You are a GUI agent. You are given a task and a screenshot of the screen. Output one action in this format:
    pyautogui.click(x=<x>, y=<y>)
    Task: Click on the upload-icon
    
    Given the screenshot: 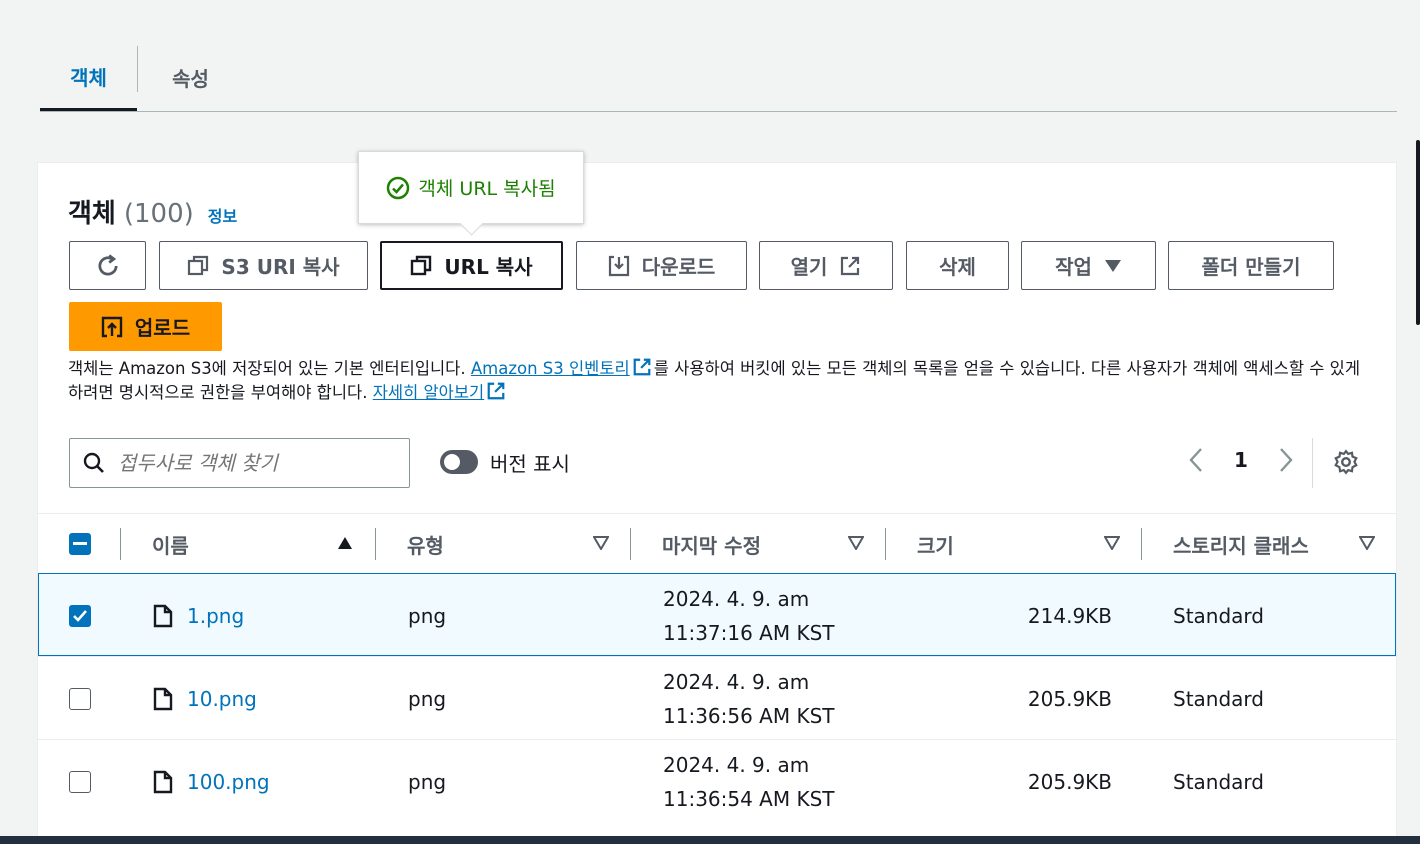 What is the action you would take?
    pyautogui.click(x=112, y=326)
    